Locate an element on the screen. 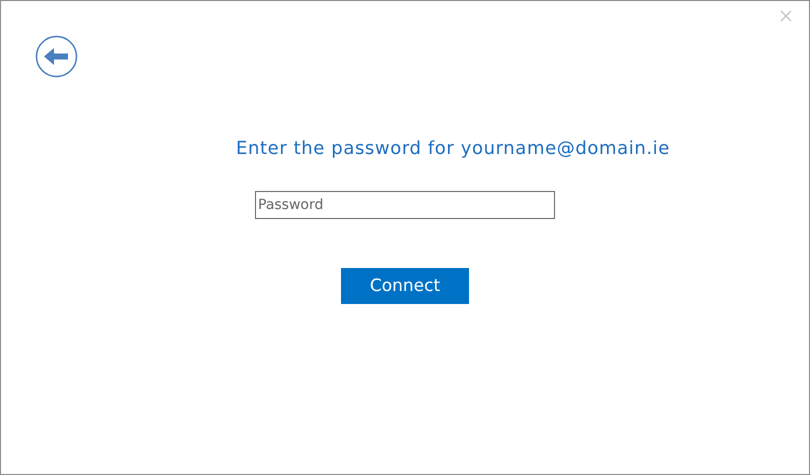  close-icon is located at coordinates (786, 16).